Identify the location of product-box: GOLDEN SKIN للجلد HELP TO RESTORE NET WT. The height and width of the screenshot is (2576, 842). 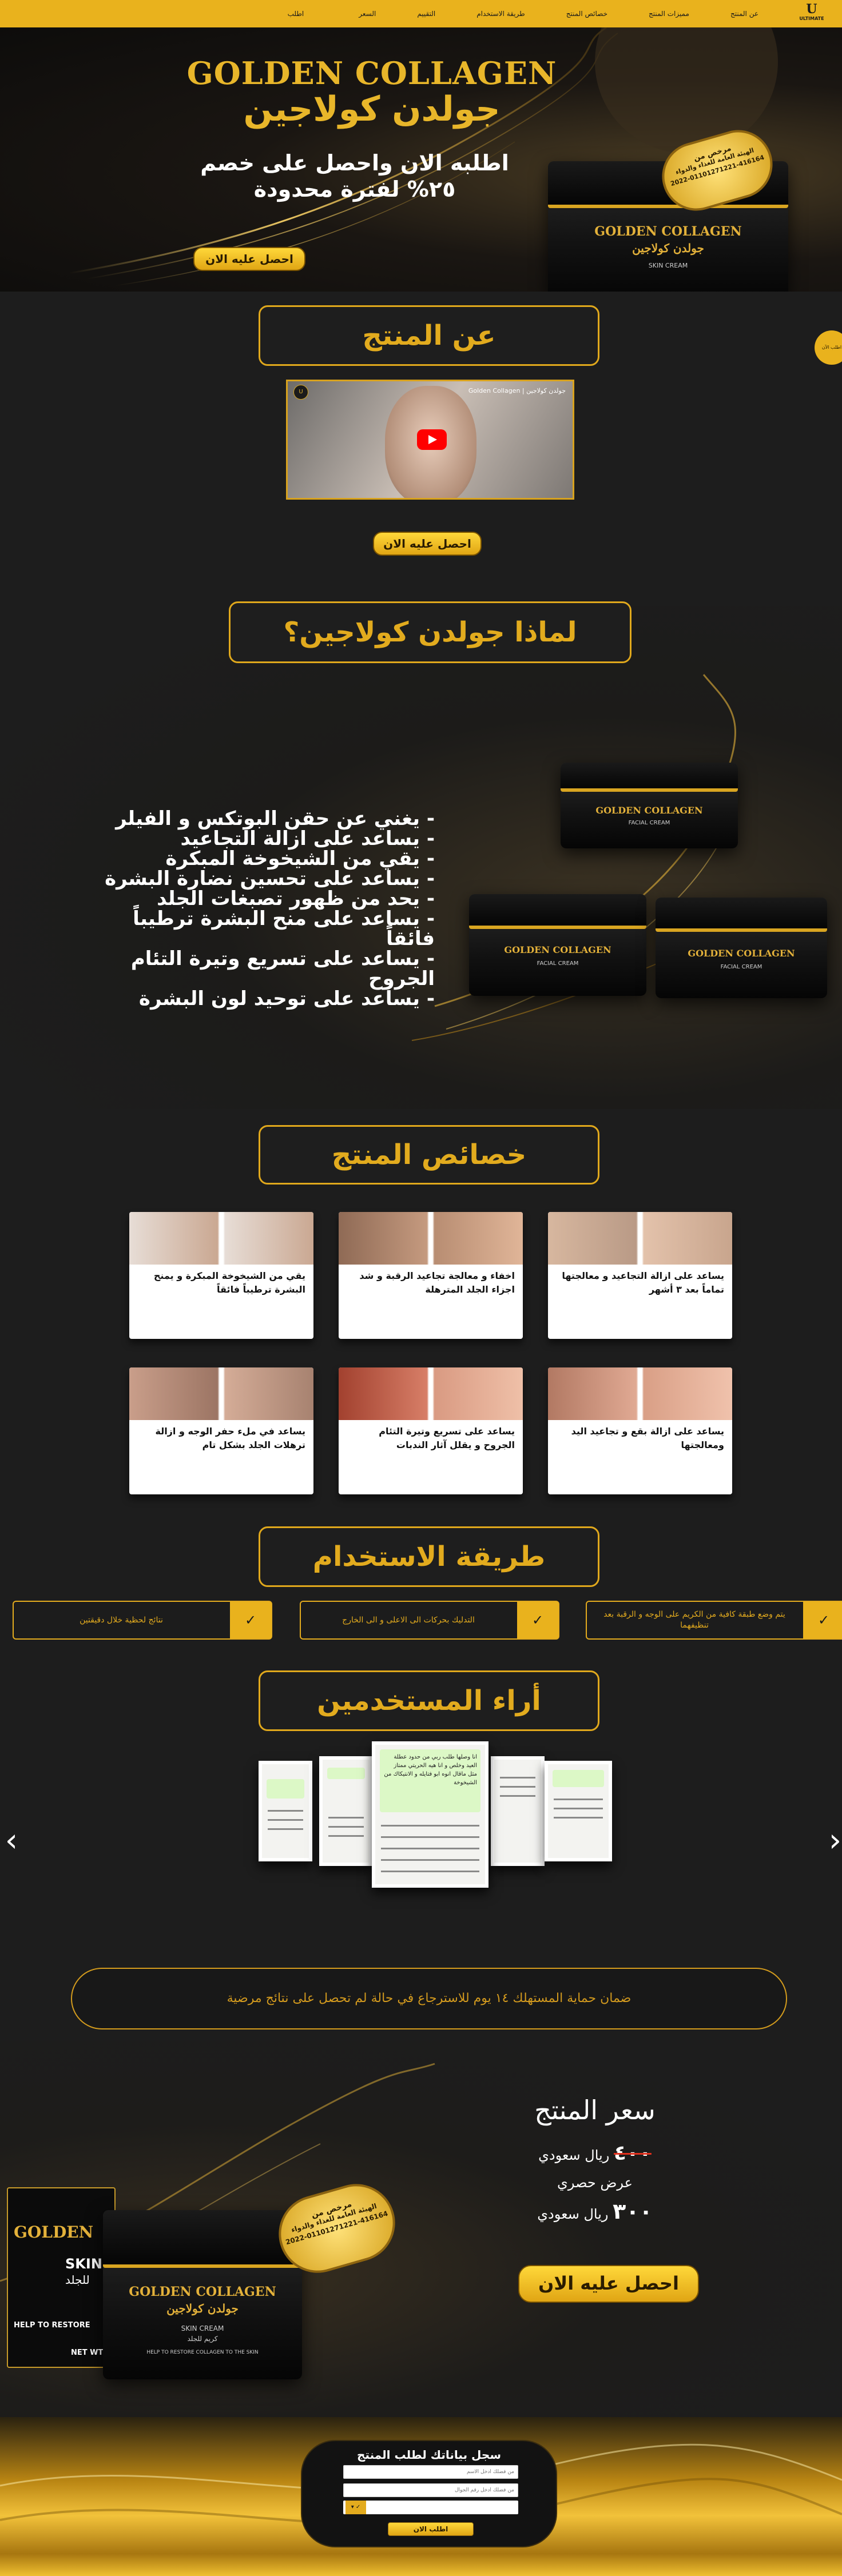
(62, 2277).